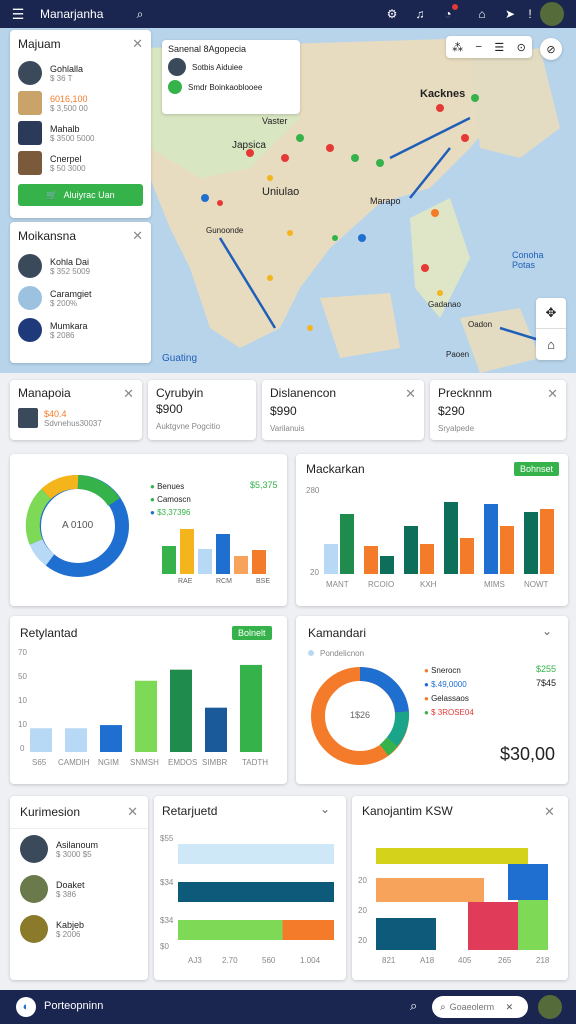  What do you see at coordinates (64, 303) in the screenshot?
I see `item-sub: $ 200%` at bounding box center [64, 303].